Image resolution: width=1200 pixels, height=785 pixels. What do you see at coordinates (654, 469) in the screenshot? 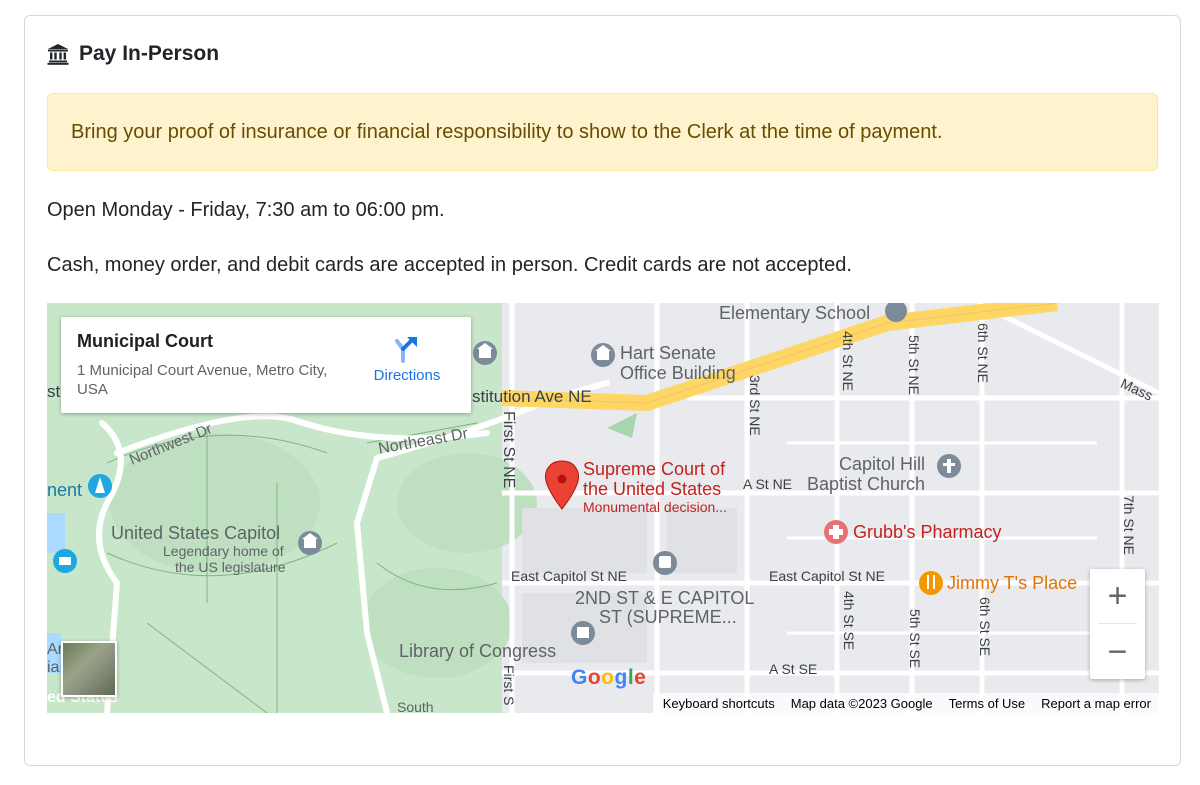
I see `label-supreme-court-1: Supreme Court of` at bounding box center [654, 469].